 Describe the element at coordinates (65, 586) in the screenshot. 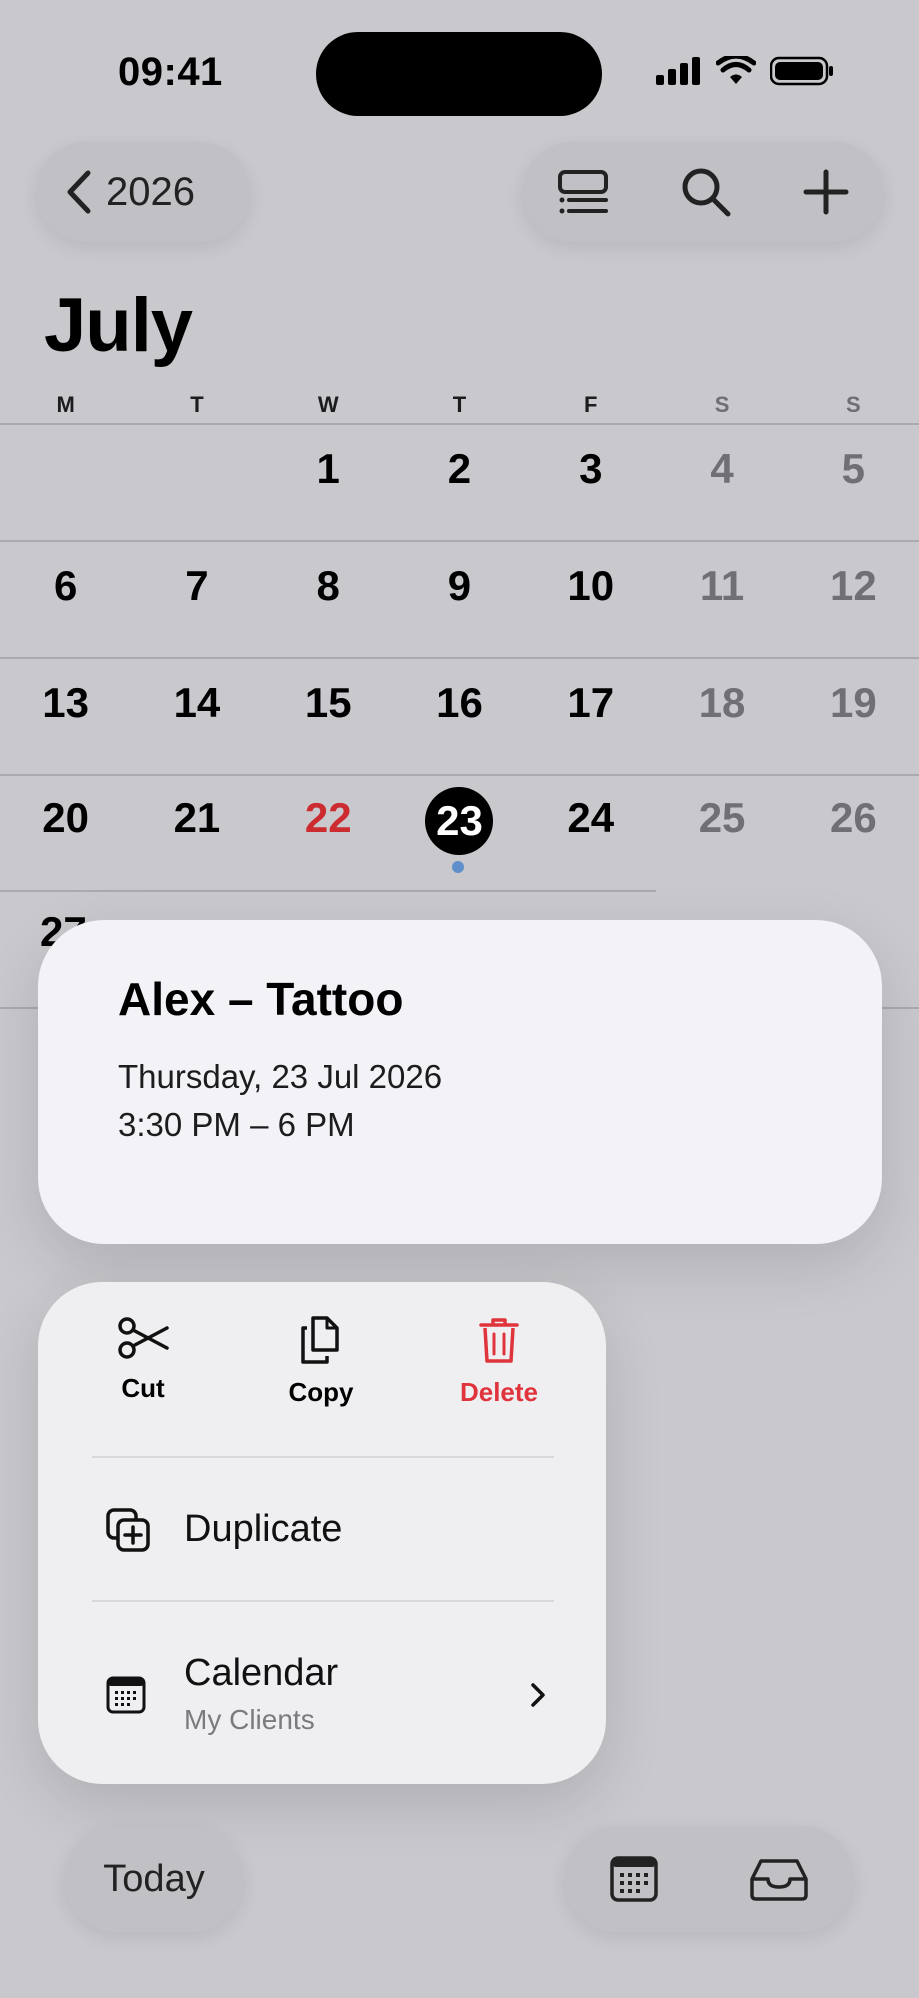

I see `calendar-day: 6` at that location.